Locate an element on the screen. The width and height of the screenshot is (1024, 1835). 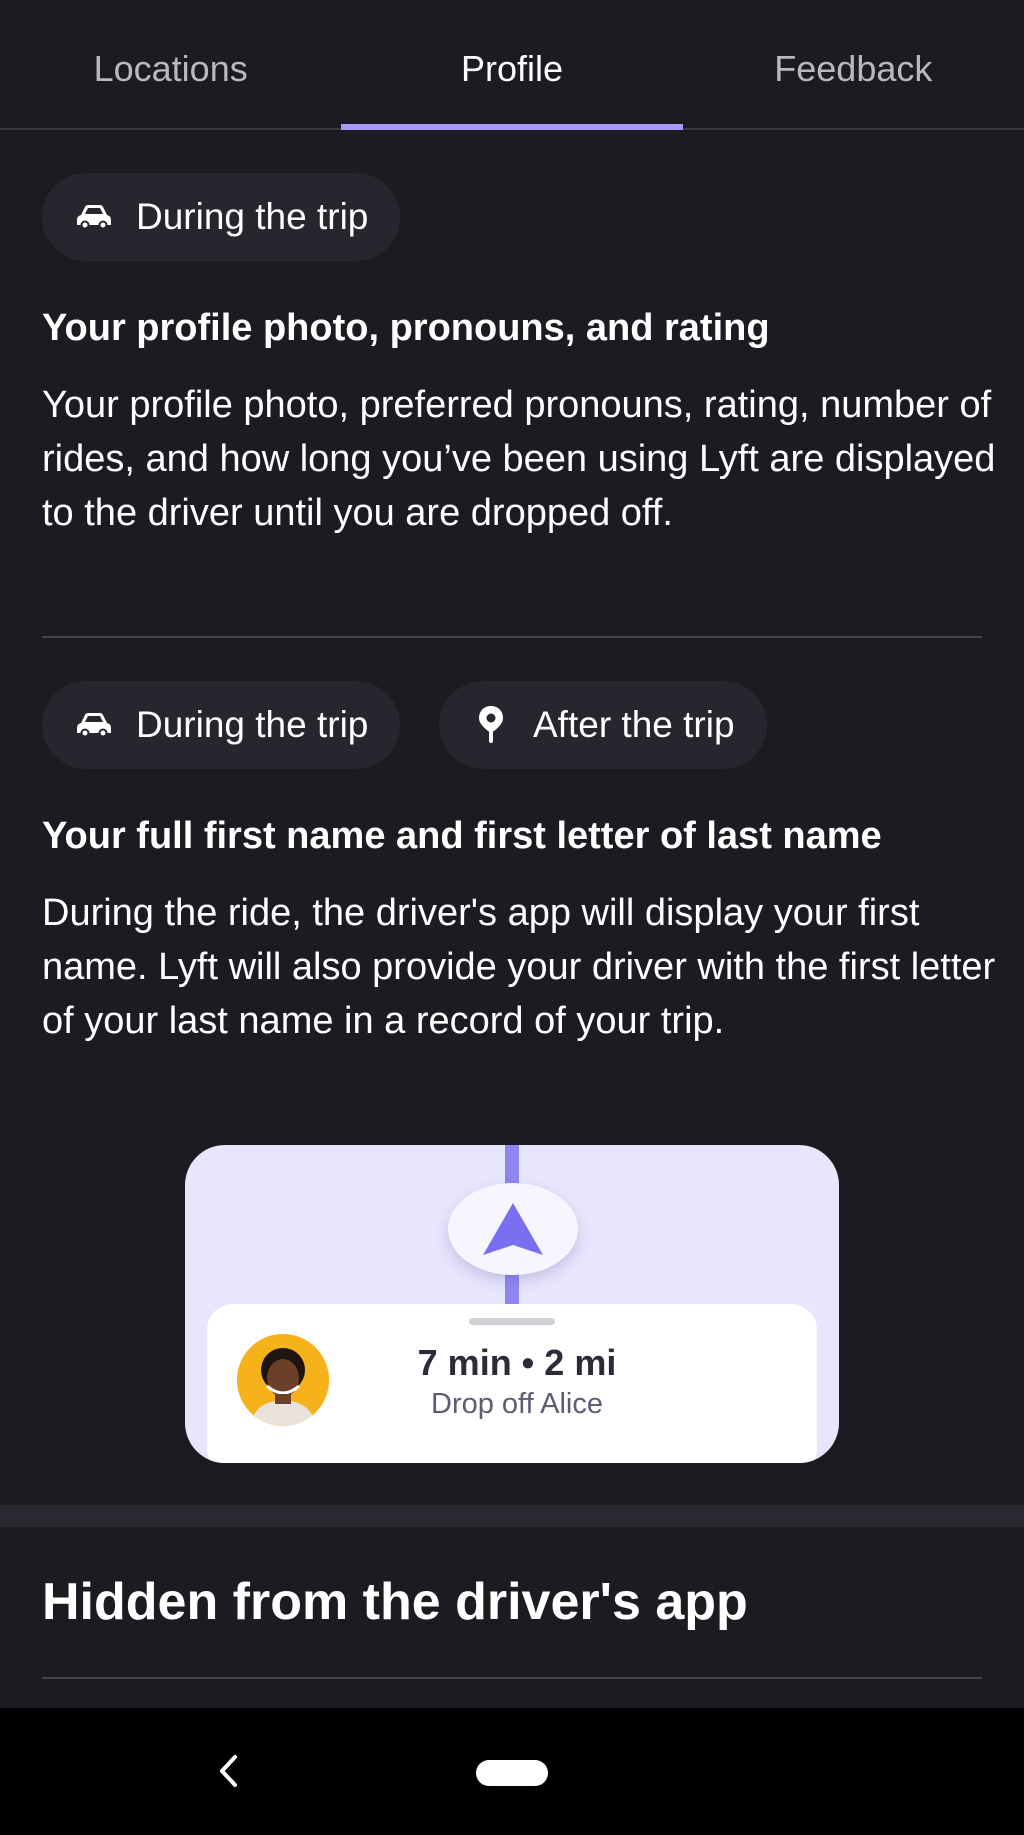
hidden-section-heading: Hidden from the driver's app is located at coordinates (395, 1602).